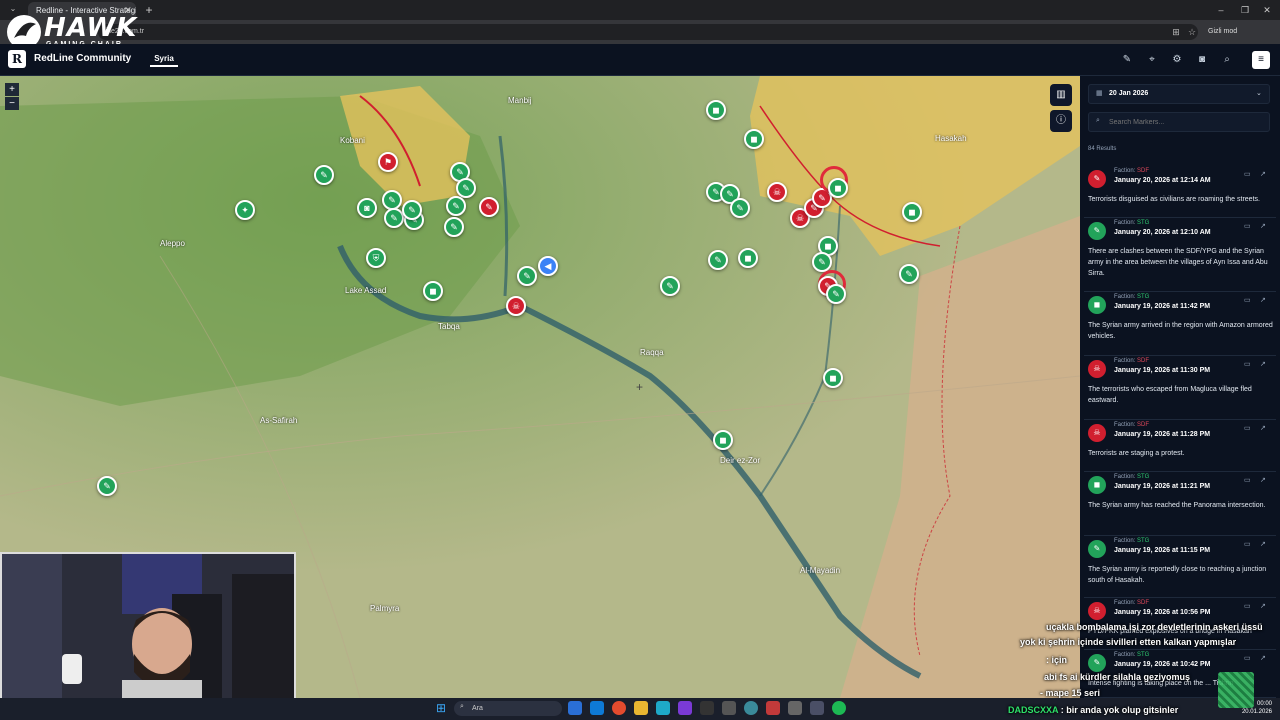 This screenshot has height=720, width=1280. Describe the element at coordinates (1061, 121) in the screenshot. I see `info-icon: ⓘ` at that location.